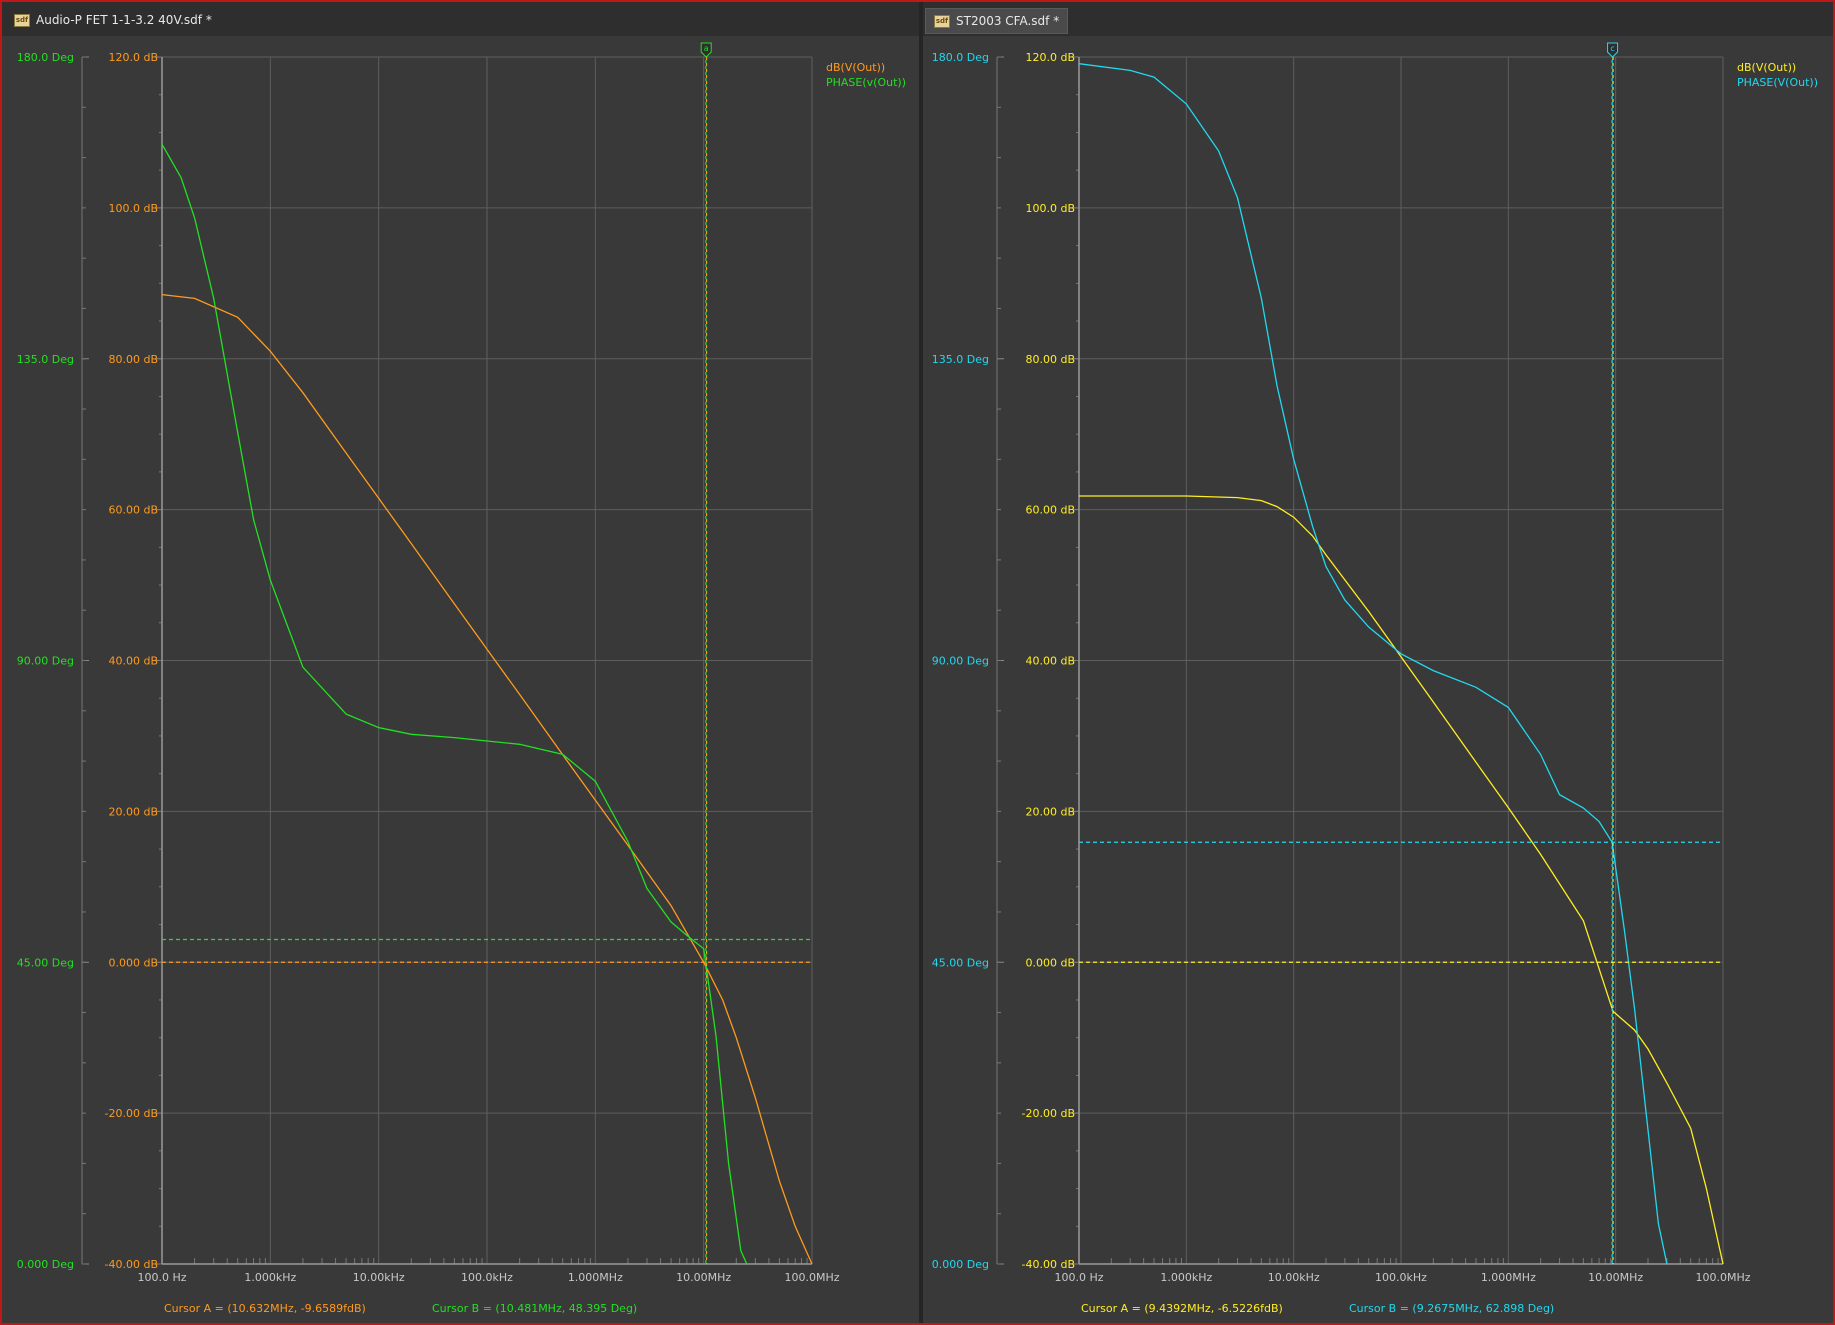 The height and width of the screenshot is (1325, 1835). I want to click on tab-bar: sdf Audio-P FET 1-1-3.2 40V.sdf *, so click(460, 19).